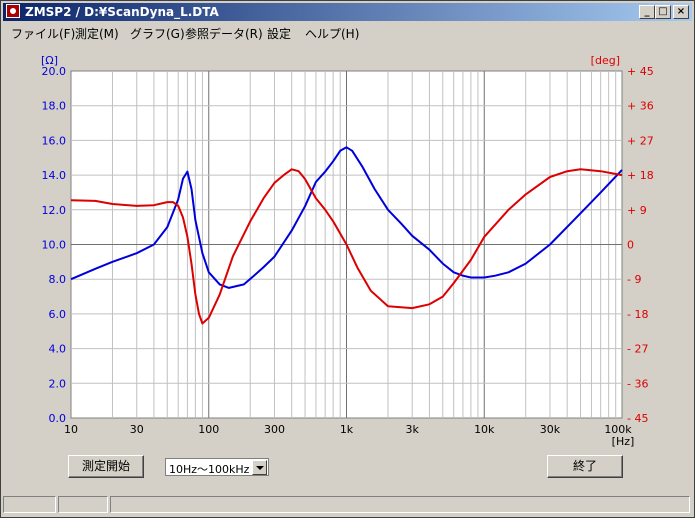 The image size is (695, 518). Describe the element at coordinates (640, 140) in the screenshot. I see `y-right-tick-label: + 27` at that location.